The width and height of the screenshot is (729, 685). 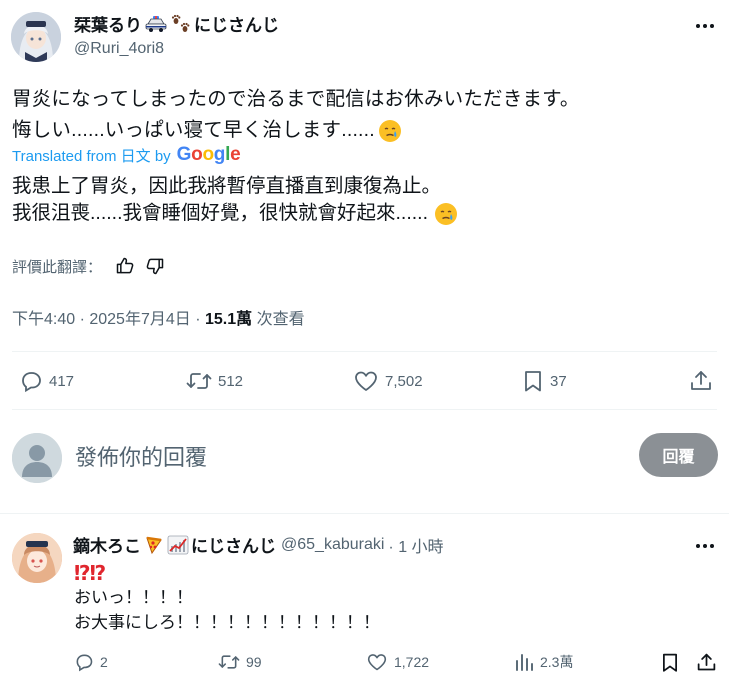 I want to click on tweet-text-line: 胃炎になってしまったので治るまで配信はお休みいただきます。, so click(x=296, y=99).